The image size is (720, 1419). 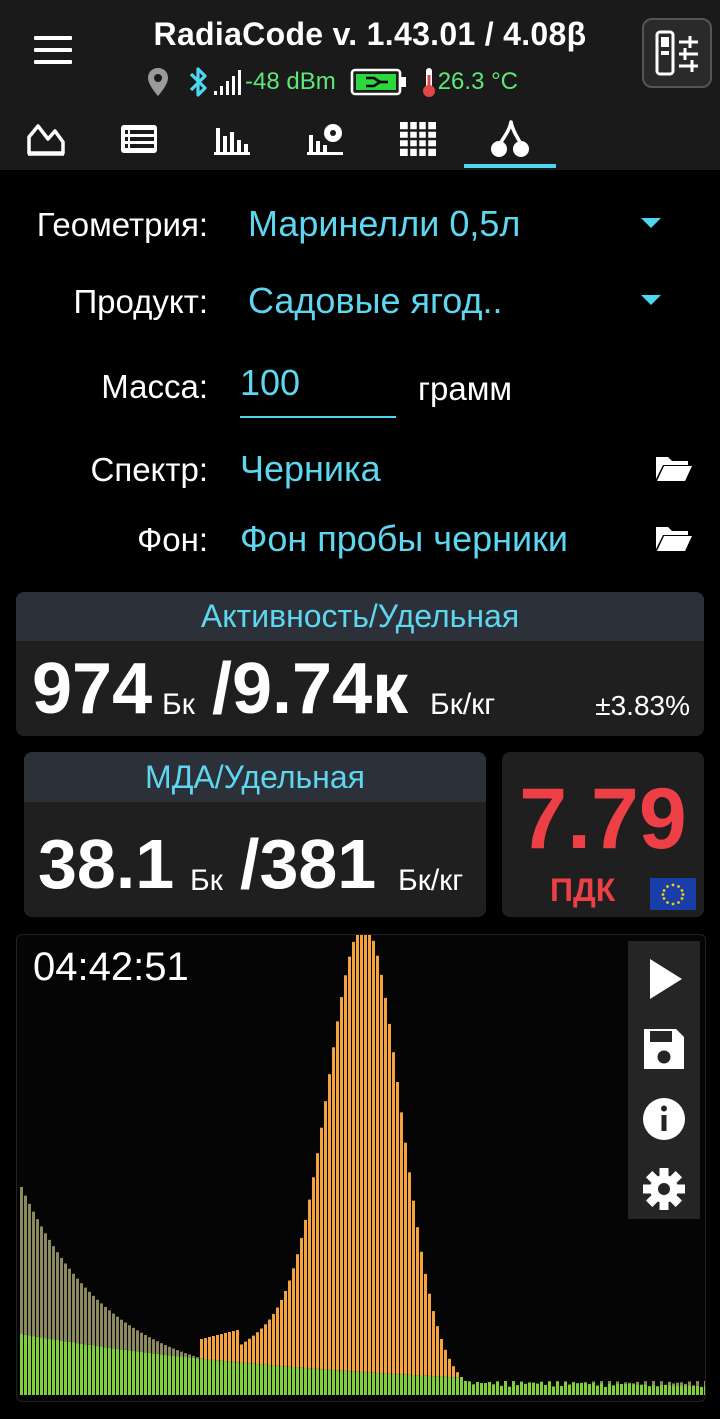 I want to click on device-sliders-icon, so click(x=676, y=53).